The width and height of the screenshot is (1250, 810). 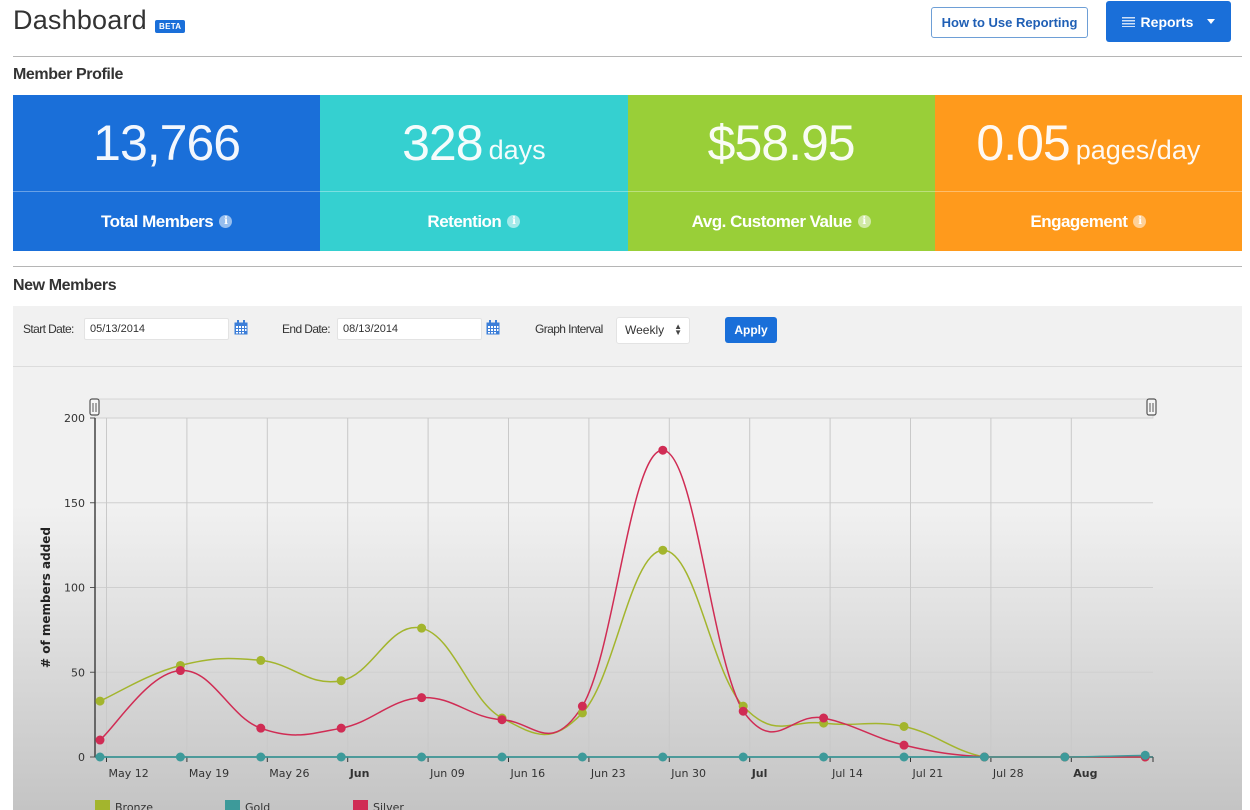 I want to click on stat-label-row: Engagement i, so click(x=1088, y=221).